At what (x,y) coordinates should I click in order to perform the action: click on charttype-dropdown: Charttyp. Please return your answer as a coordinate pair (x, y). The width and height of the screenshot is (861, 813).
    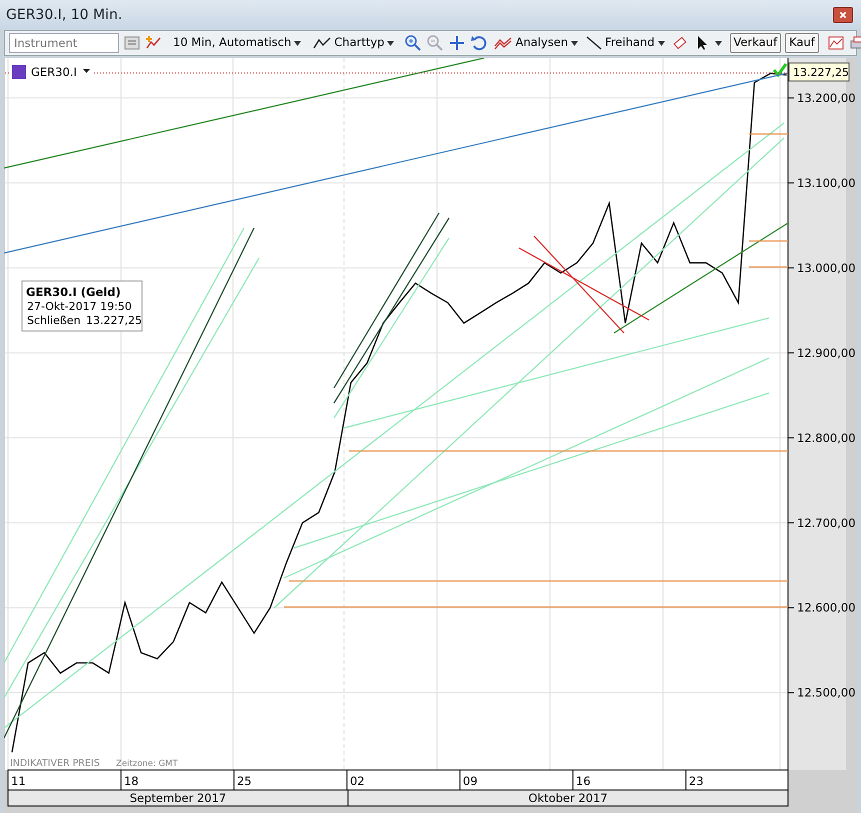
    Looking at the image, I should click on (353, 43).